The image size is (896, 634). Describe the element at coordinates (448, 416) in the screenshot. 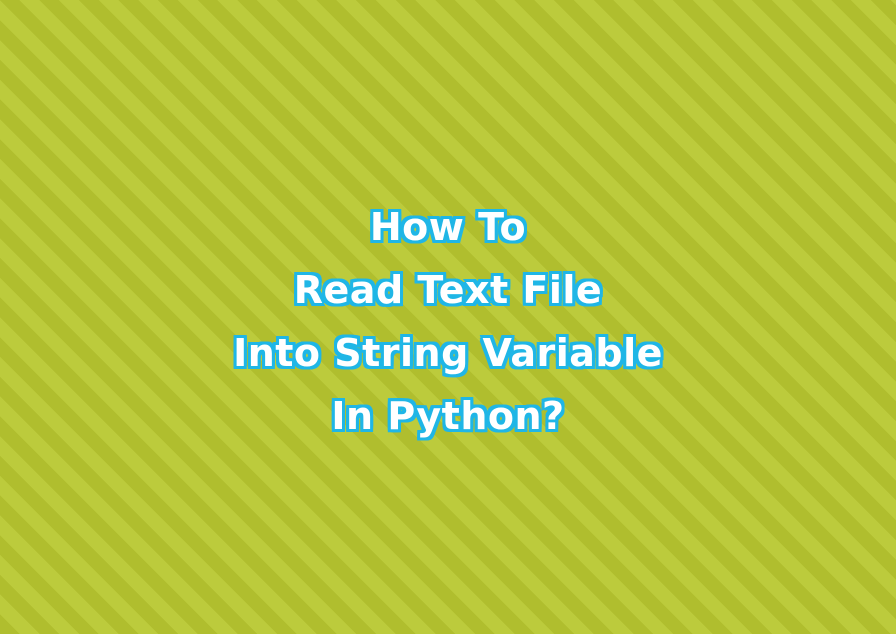

I see `title-line-4: In Python?` at that location.